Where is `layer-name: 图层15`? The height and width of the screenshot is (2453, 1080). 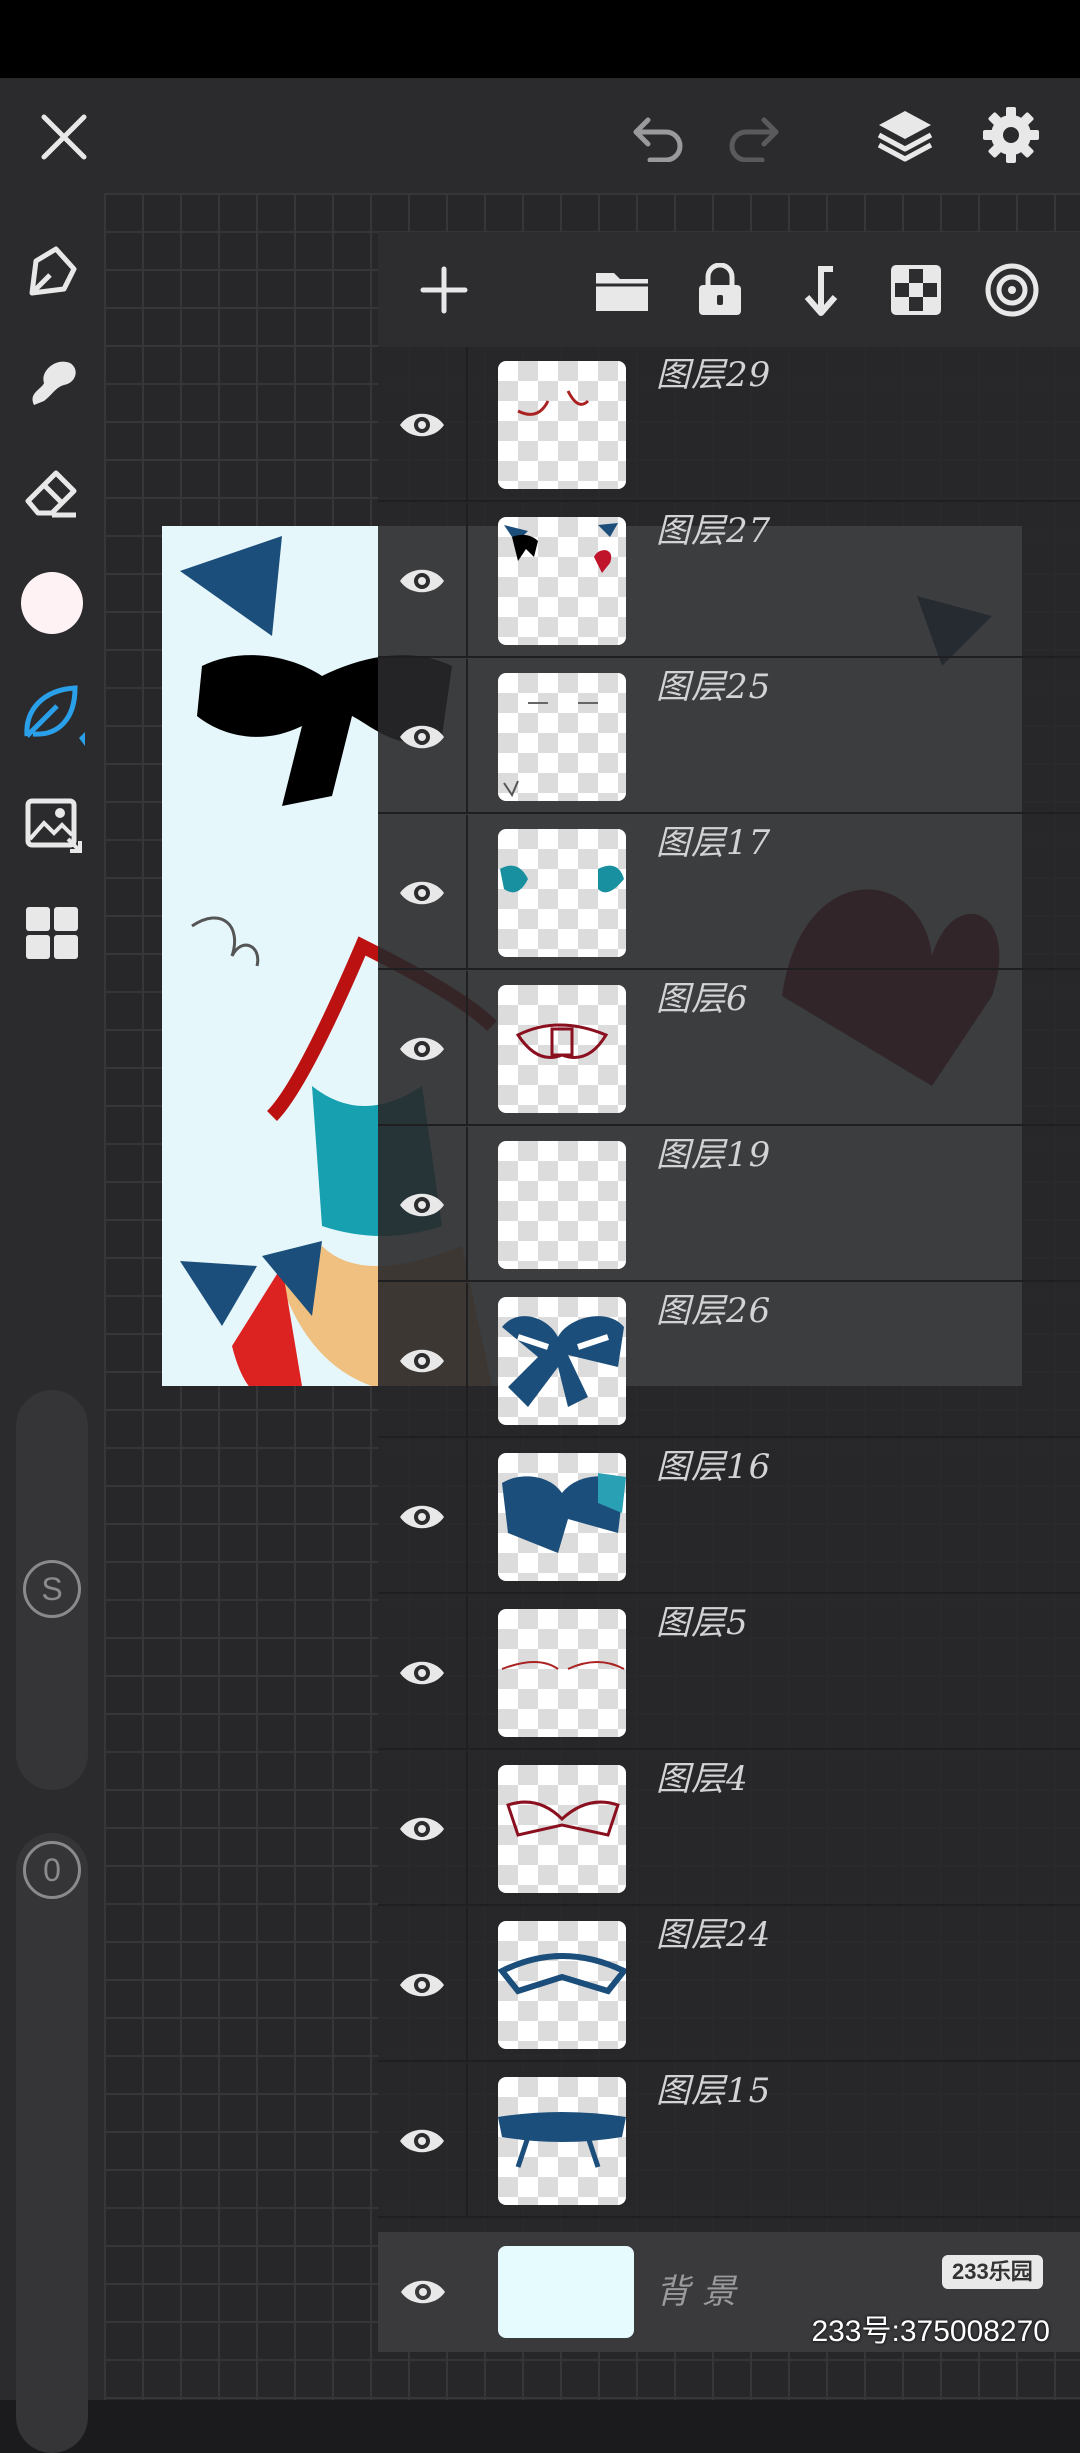
layer-name: 图层15 is located at coordinates (714, 2091).